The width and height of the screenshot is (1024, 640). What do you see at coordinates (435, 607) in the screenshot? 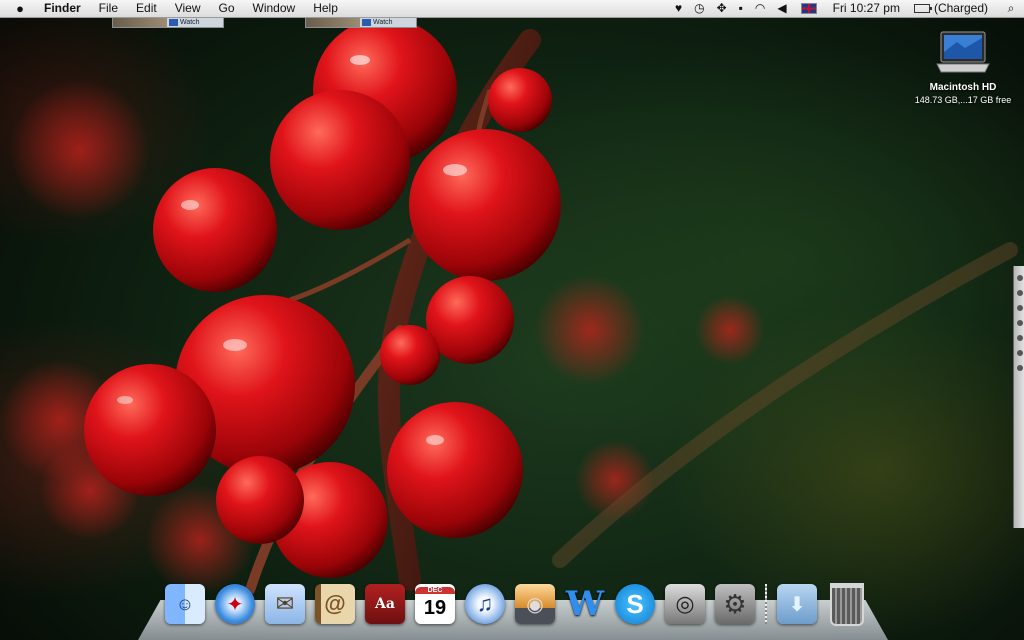
I see `ical-day: 19` at bounding box center [435, 607].